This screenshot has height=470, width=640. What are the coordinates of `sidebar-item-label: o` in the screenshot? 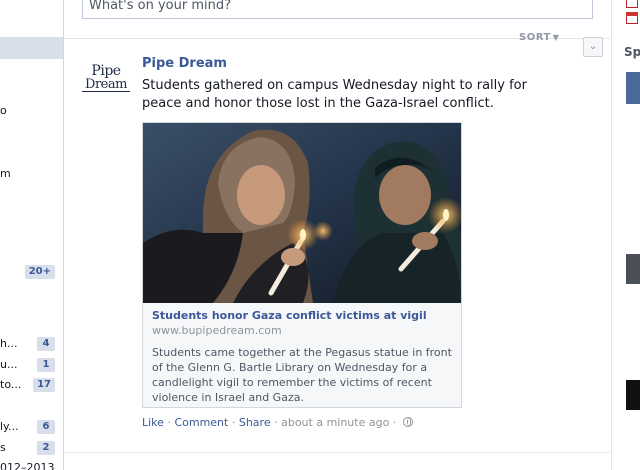 It's located at (3, 110).